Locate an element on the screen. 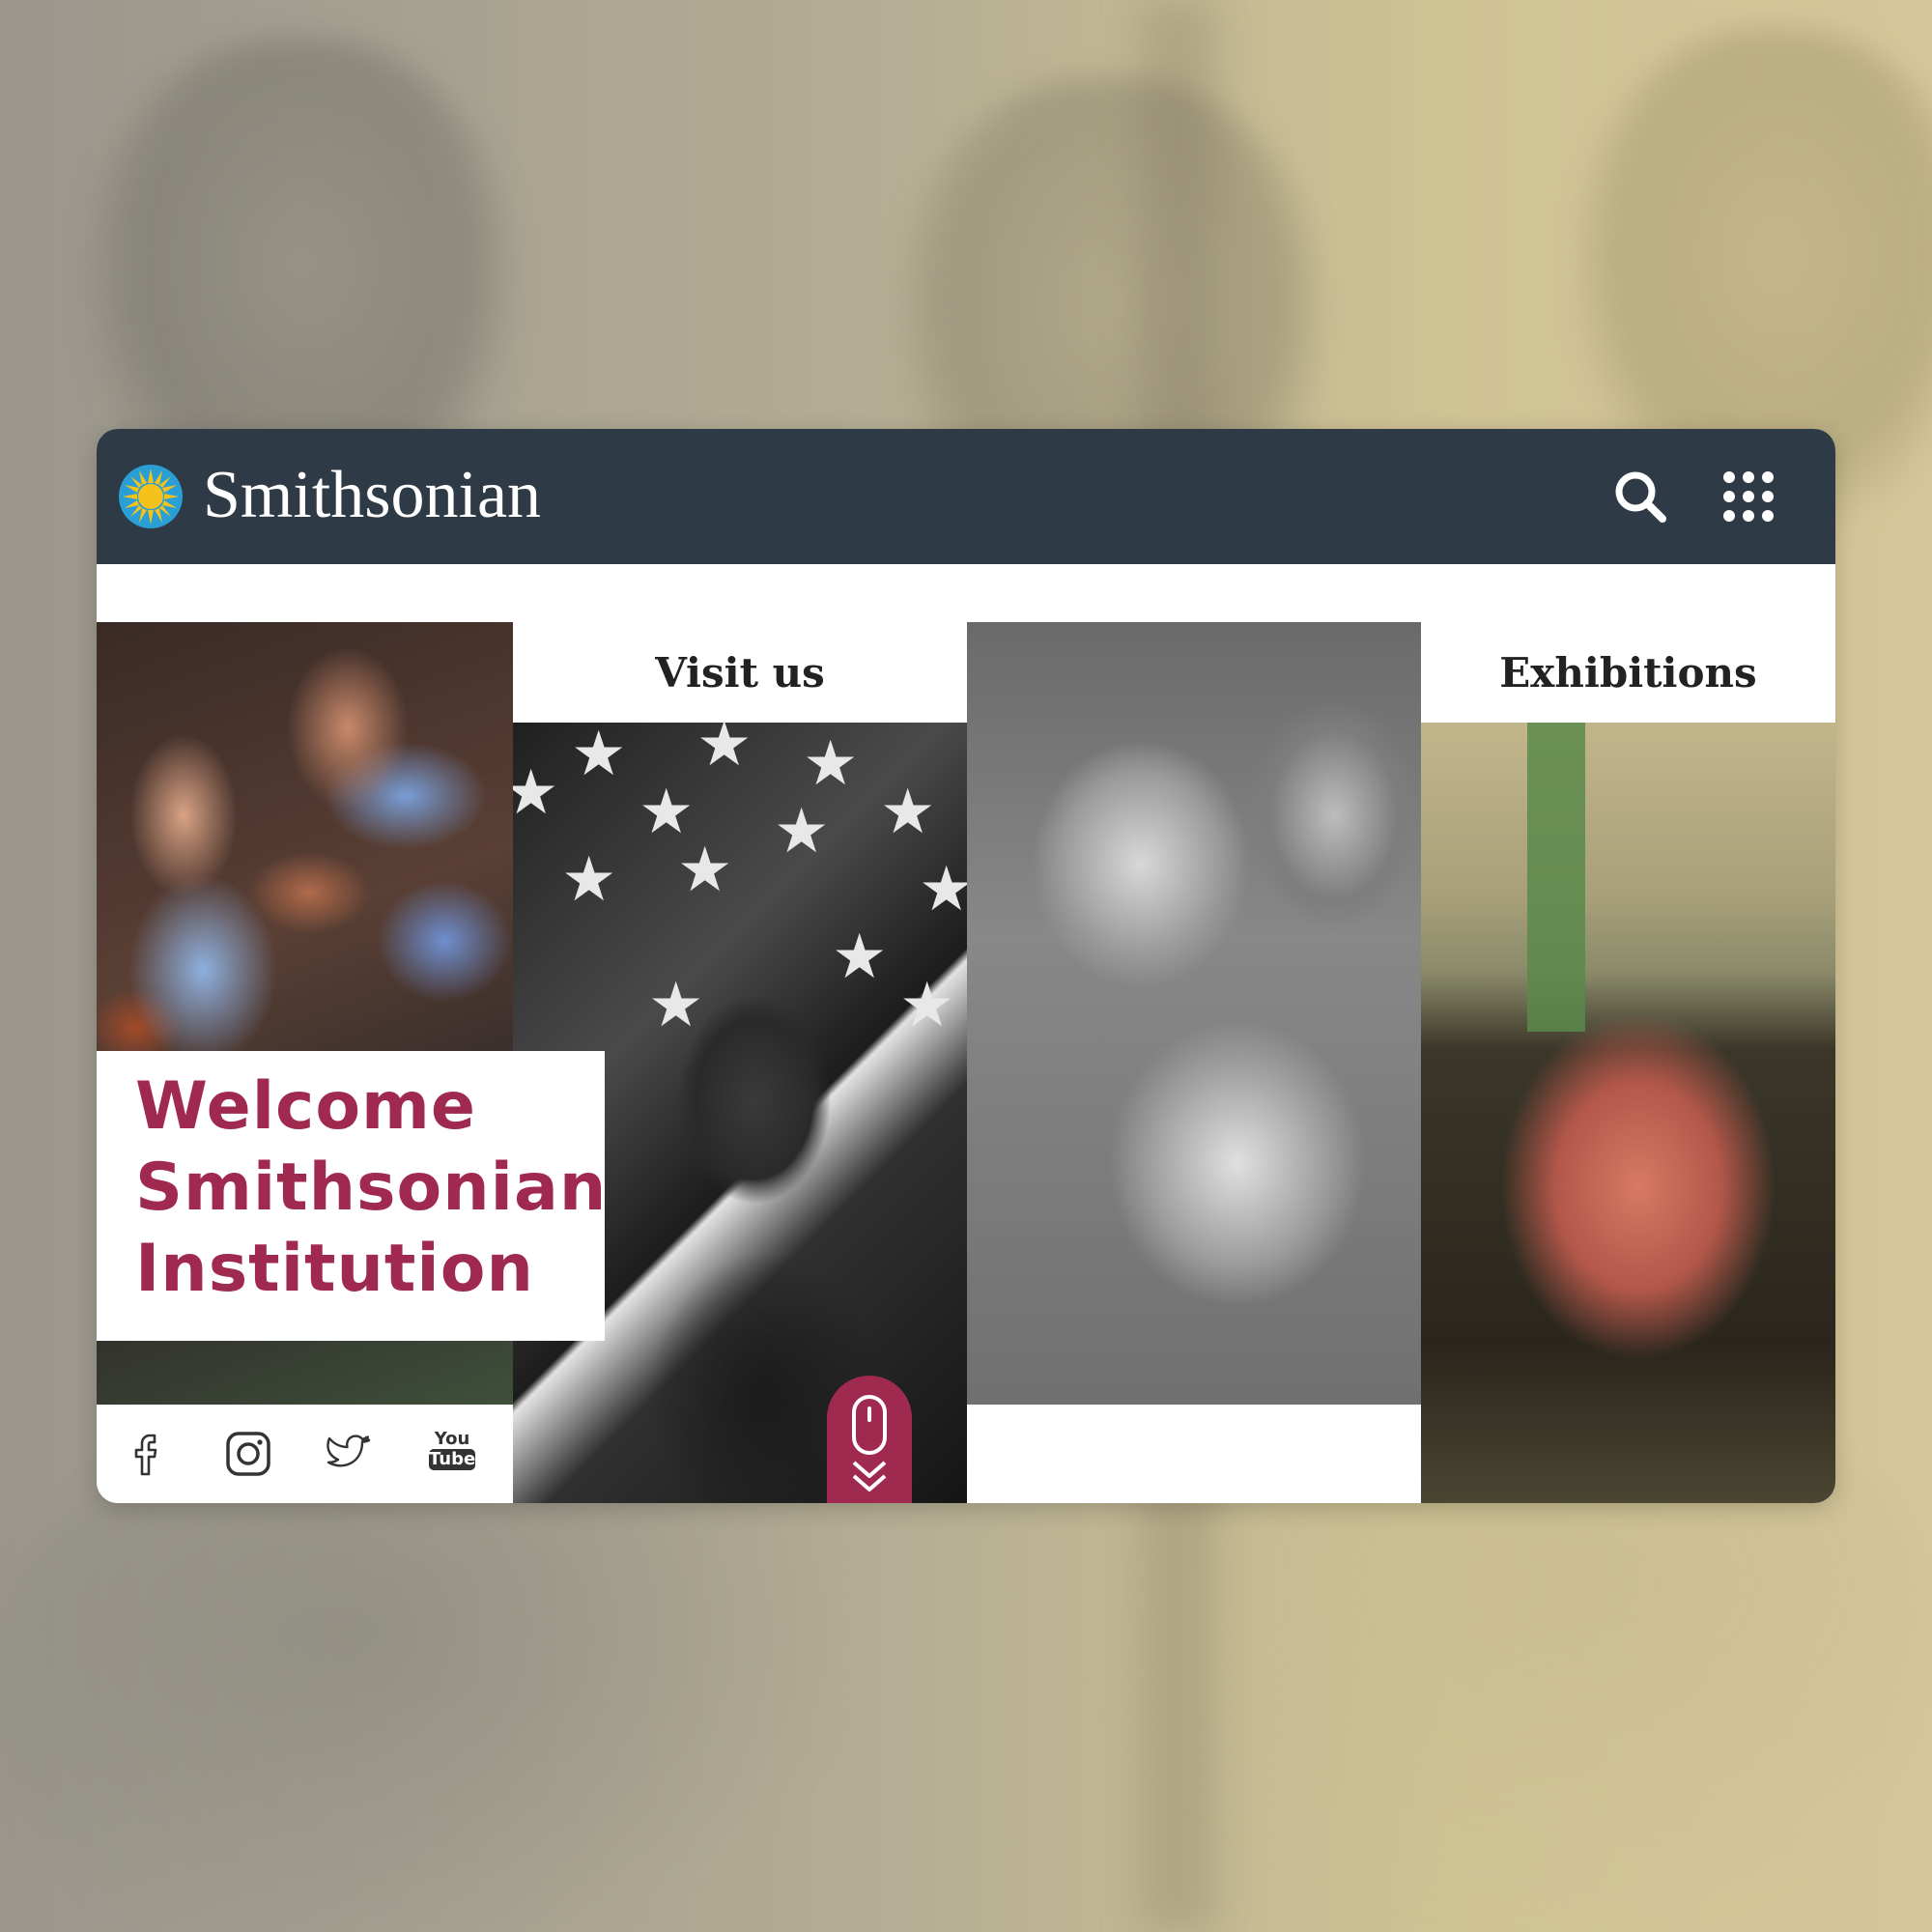  youtube-icon: You Tube is located at coordinates (452, 1454).